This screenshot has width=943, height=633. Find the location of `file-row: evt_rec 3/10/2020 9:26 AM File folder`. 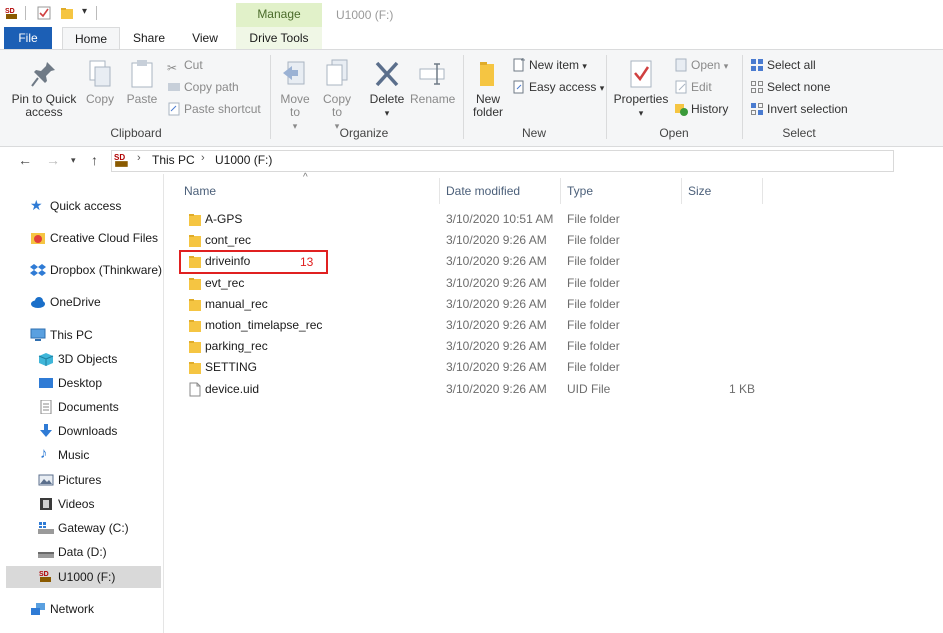

file-row: evt_rec 3/10/2020 9:26 AM File folder is located at coordinates (480, 283).